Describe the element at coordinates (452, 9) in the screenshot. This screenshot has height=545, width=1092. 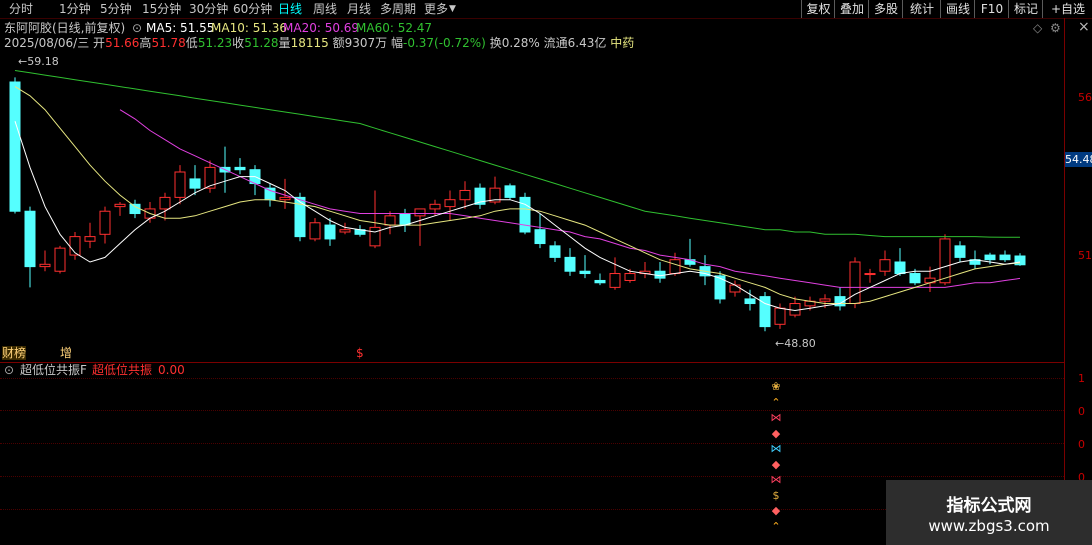
I see `chevron-down-icon: ▼` at that location.